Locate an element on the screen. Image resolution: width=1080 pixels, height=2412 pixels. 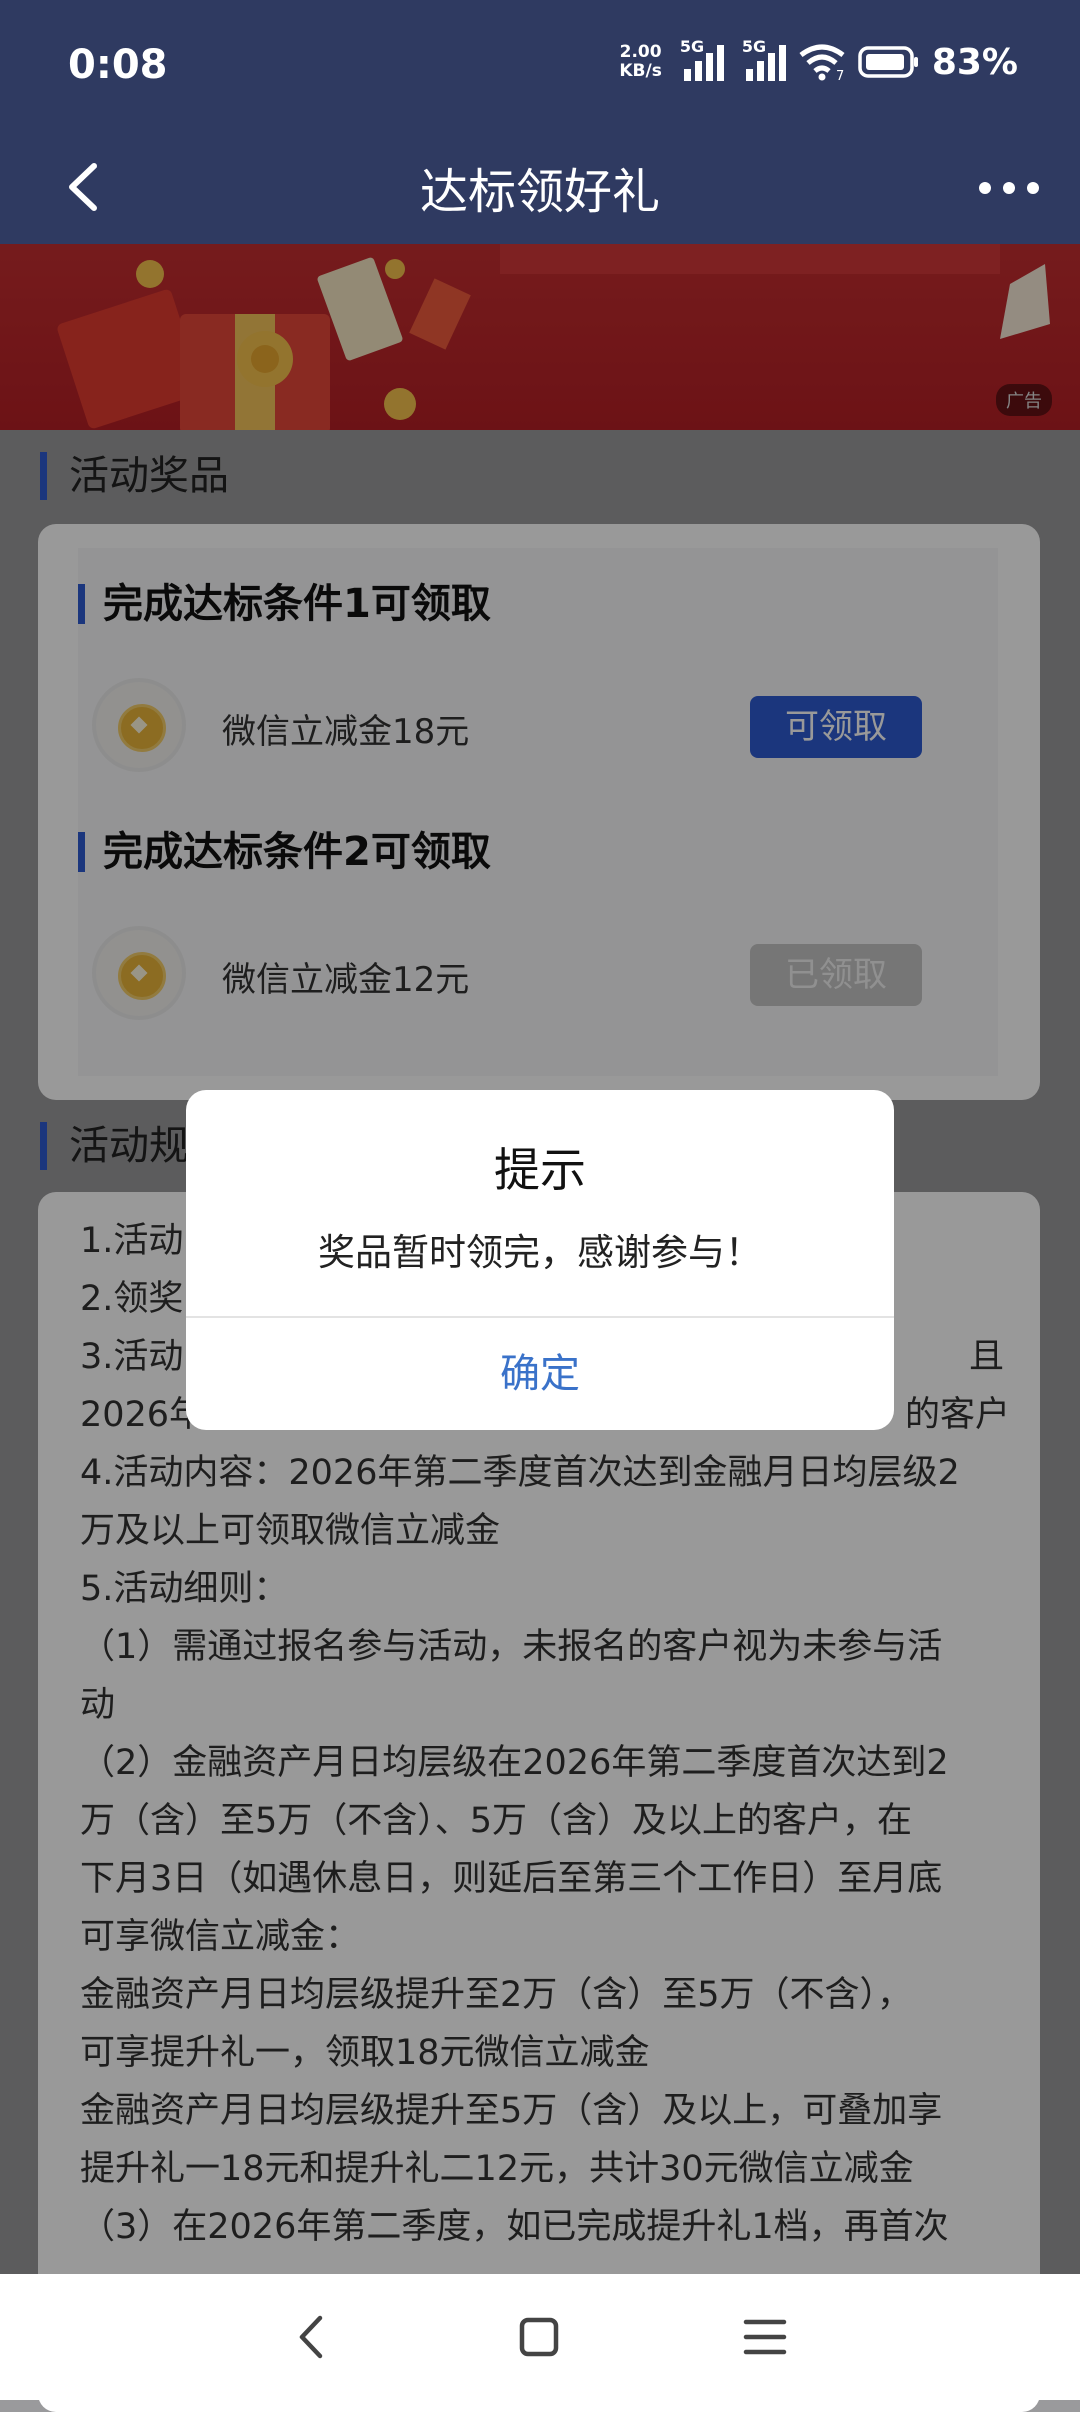
page-title: 达标领好礼 is located at coordinates (539, 192).